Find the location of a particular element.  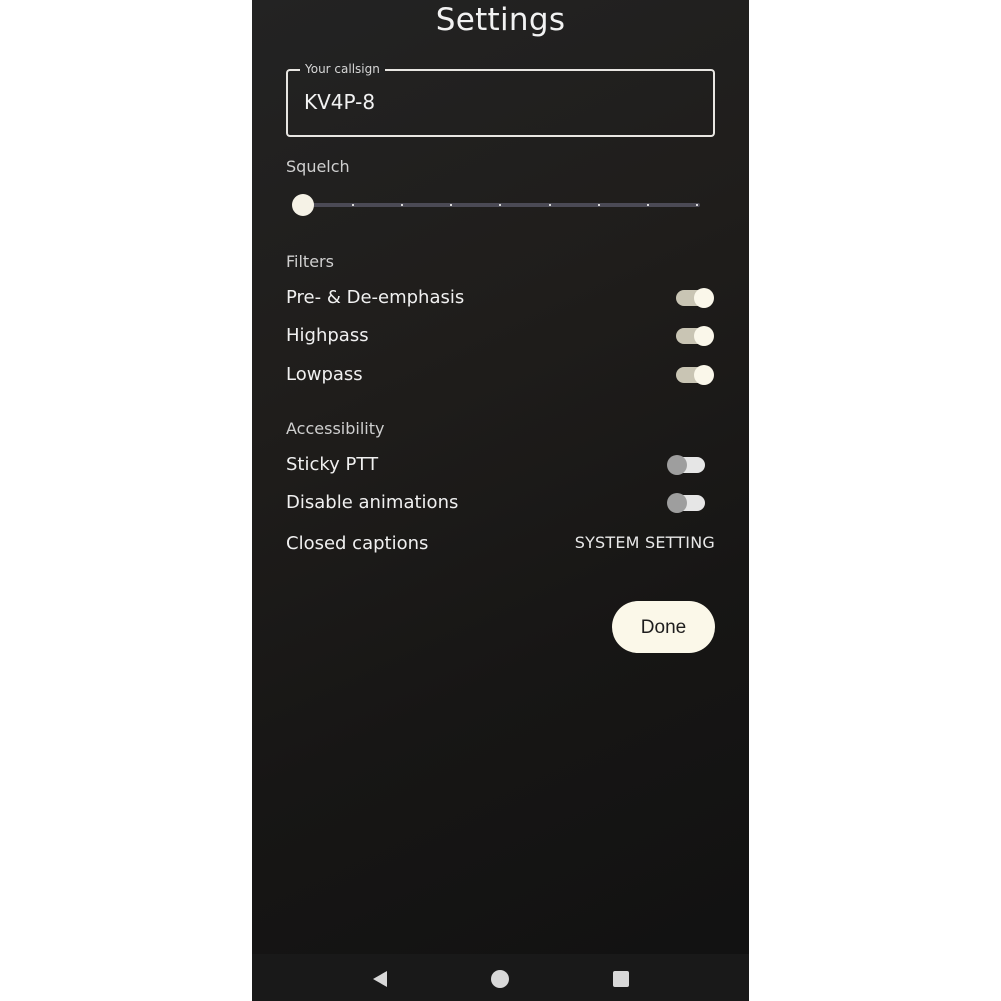

filters-section-label: Filters is located at coordinates (310, 261).